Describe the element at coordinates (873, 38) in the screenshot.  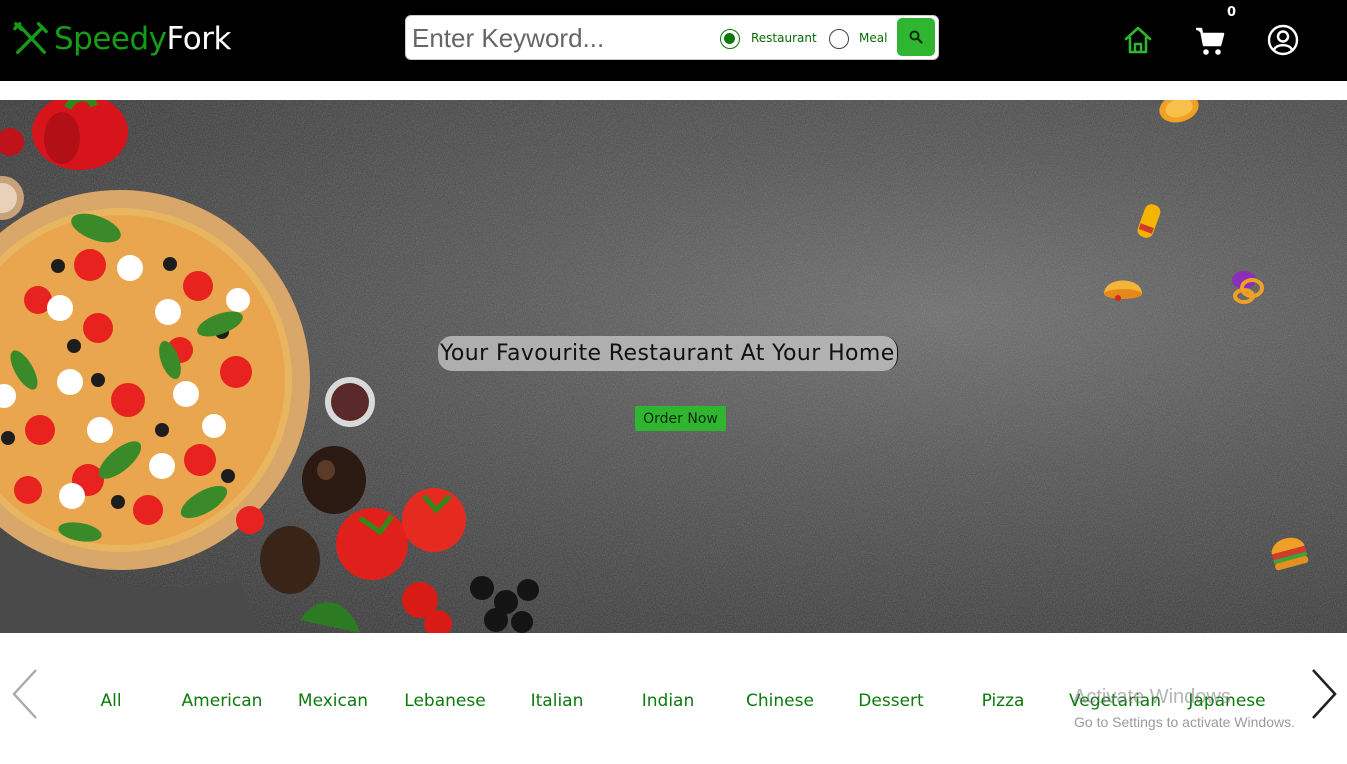
I see `meal-radio-label: Meal` at that location.